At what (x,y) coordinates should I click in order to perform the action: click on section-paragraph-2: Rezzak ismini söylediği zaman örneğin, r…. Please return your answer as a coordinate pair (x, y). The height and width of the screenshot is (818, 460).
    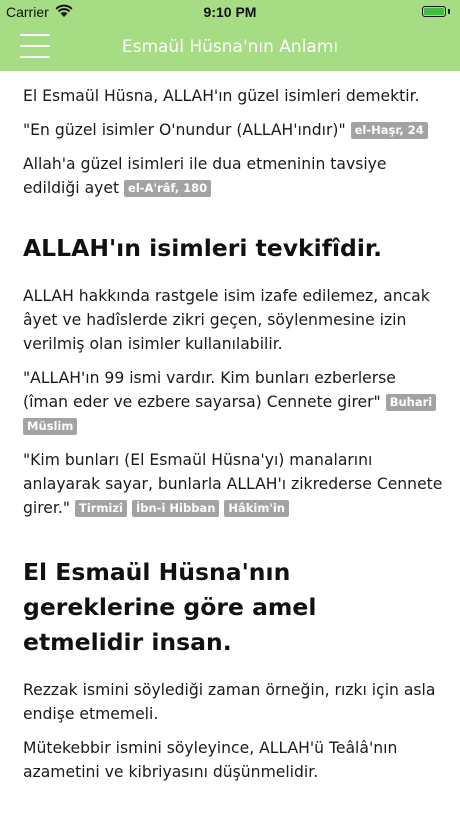
    Looking at the image, I should click on (229, 702).